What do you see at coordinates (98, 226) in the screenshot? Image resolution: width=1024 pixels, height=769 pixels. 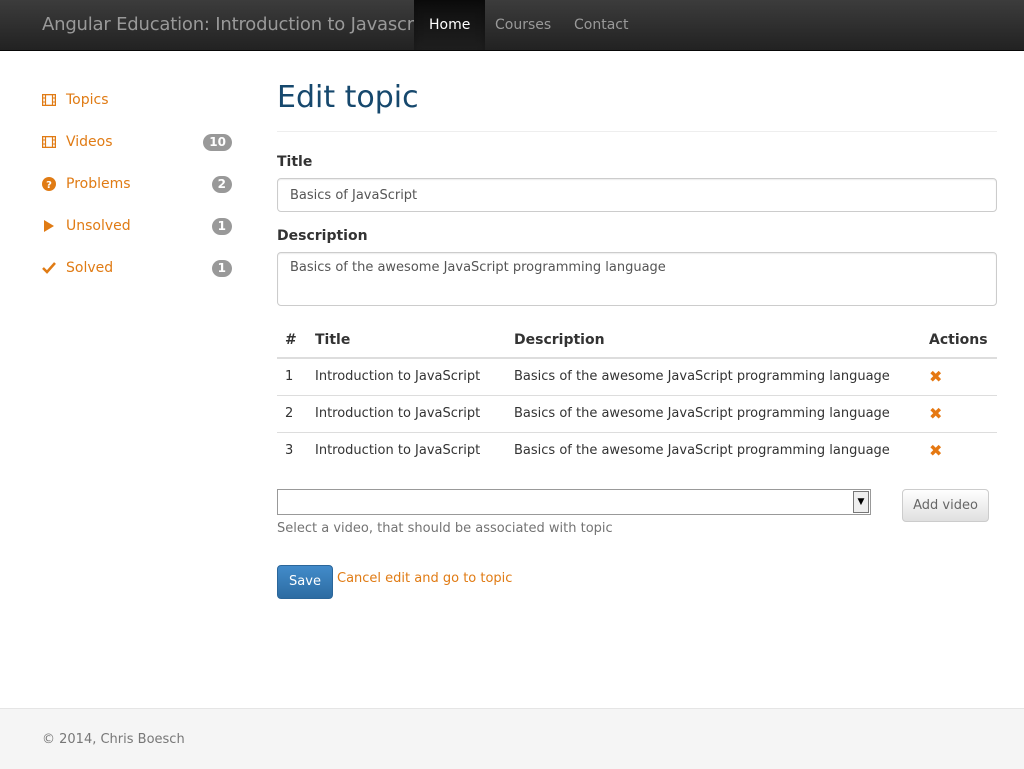 I see `sidebar-item-label: Unsolved` at bounding box center [98, 226].